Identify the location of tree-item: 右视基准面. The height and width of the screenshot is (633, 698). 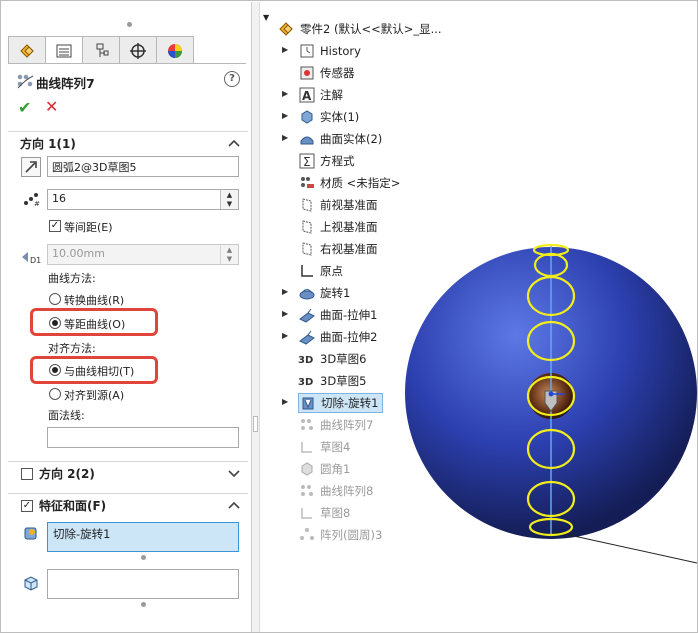
(338, 249).